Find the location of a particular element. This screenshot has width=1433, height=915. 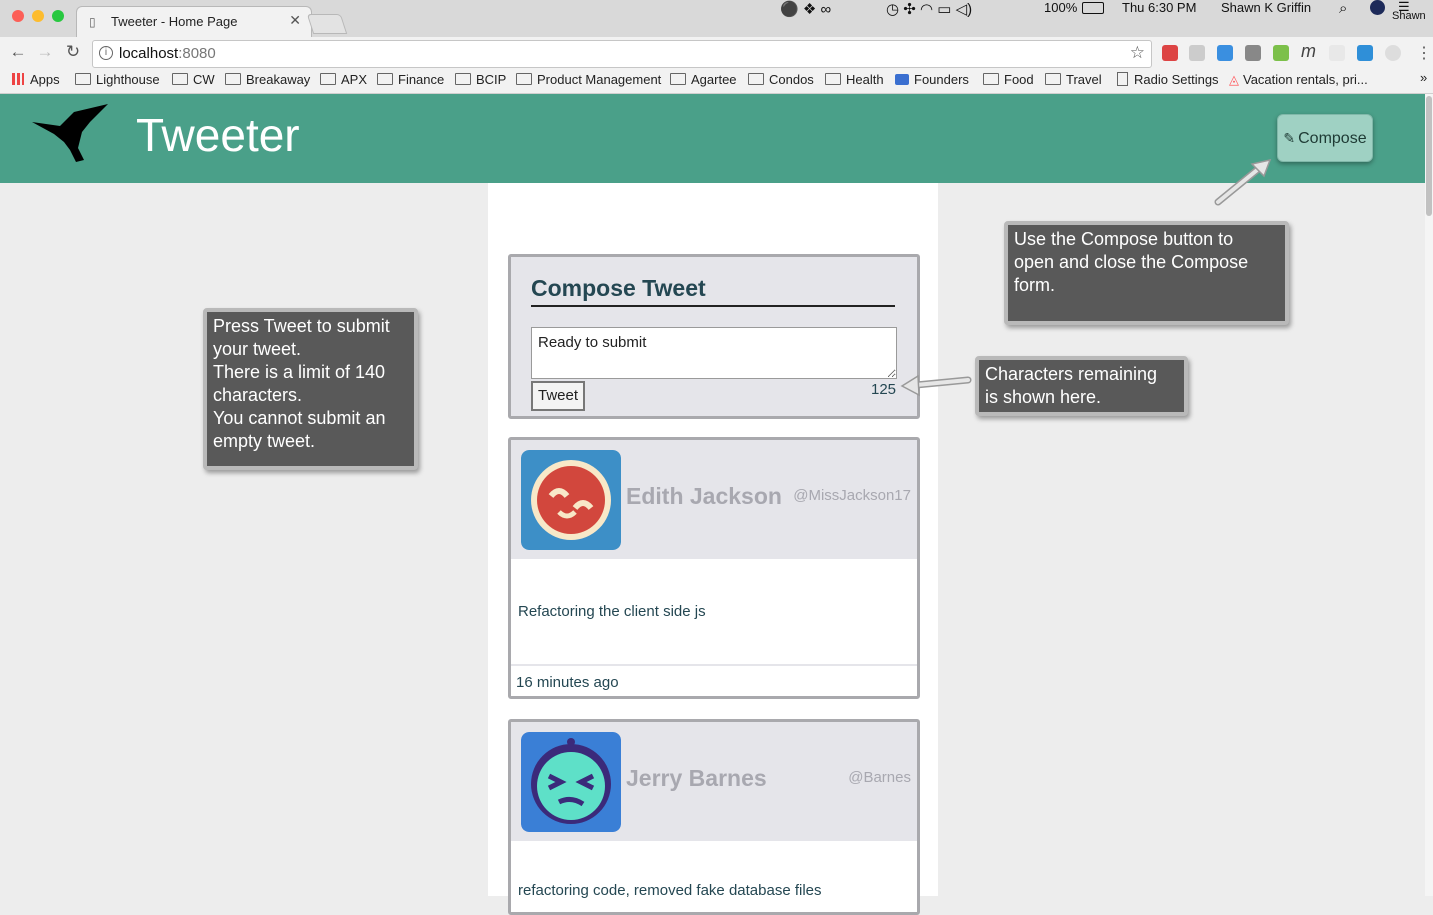

compose-button: ✎ Compose is located at coordinates (1325, 138).